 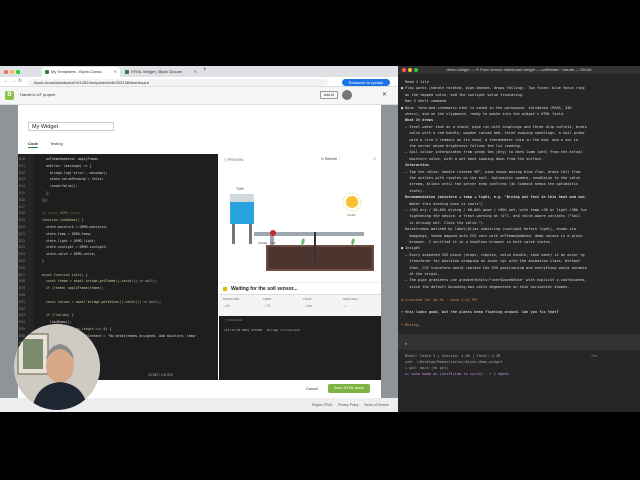 I want to click on code-line: state.light = DEMO.light;, so click(x=67, y=240).